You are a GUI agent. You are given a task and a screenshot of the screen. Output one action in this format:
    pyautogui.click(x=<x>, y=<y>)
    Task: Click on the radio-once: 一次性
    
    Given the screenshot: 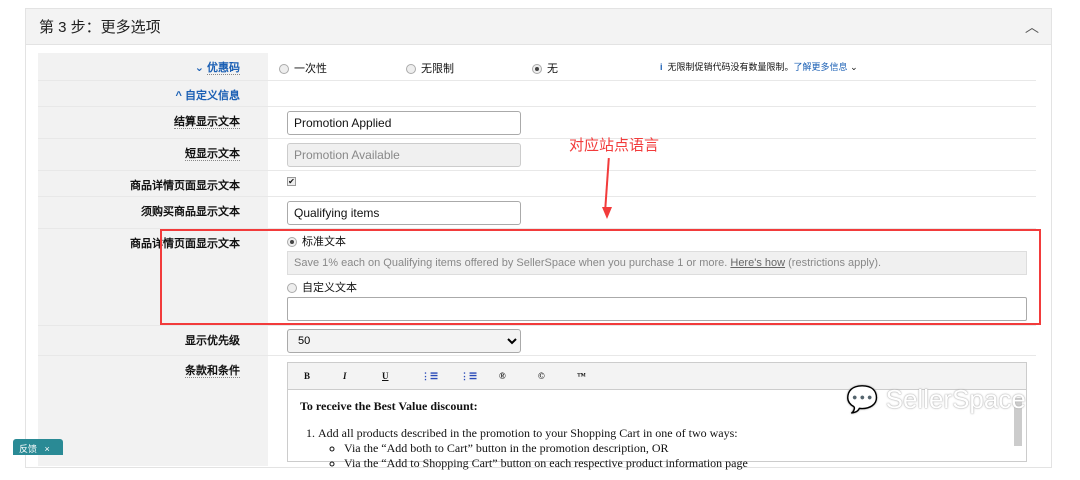 What is the action you would take?
    pyautogui.click(x=303, y=68)
    